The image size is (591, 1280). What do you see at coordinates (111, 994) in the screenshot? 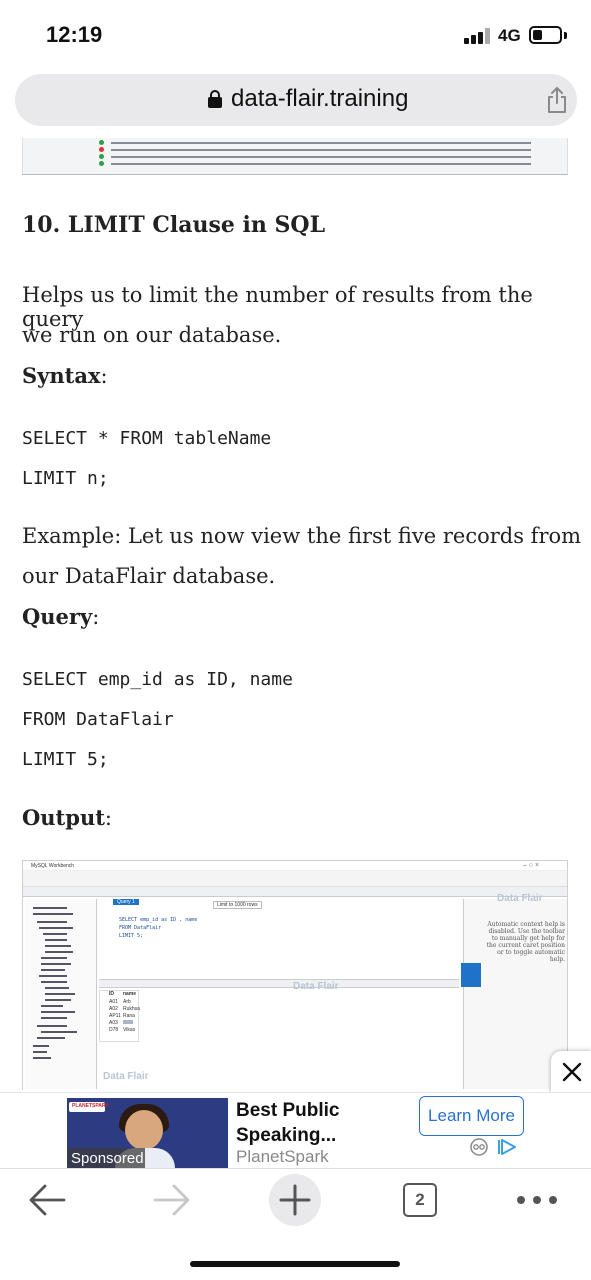
I see `grid-header: ID` at bounding box center [111, 994].